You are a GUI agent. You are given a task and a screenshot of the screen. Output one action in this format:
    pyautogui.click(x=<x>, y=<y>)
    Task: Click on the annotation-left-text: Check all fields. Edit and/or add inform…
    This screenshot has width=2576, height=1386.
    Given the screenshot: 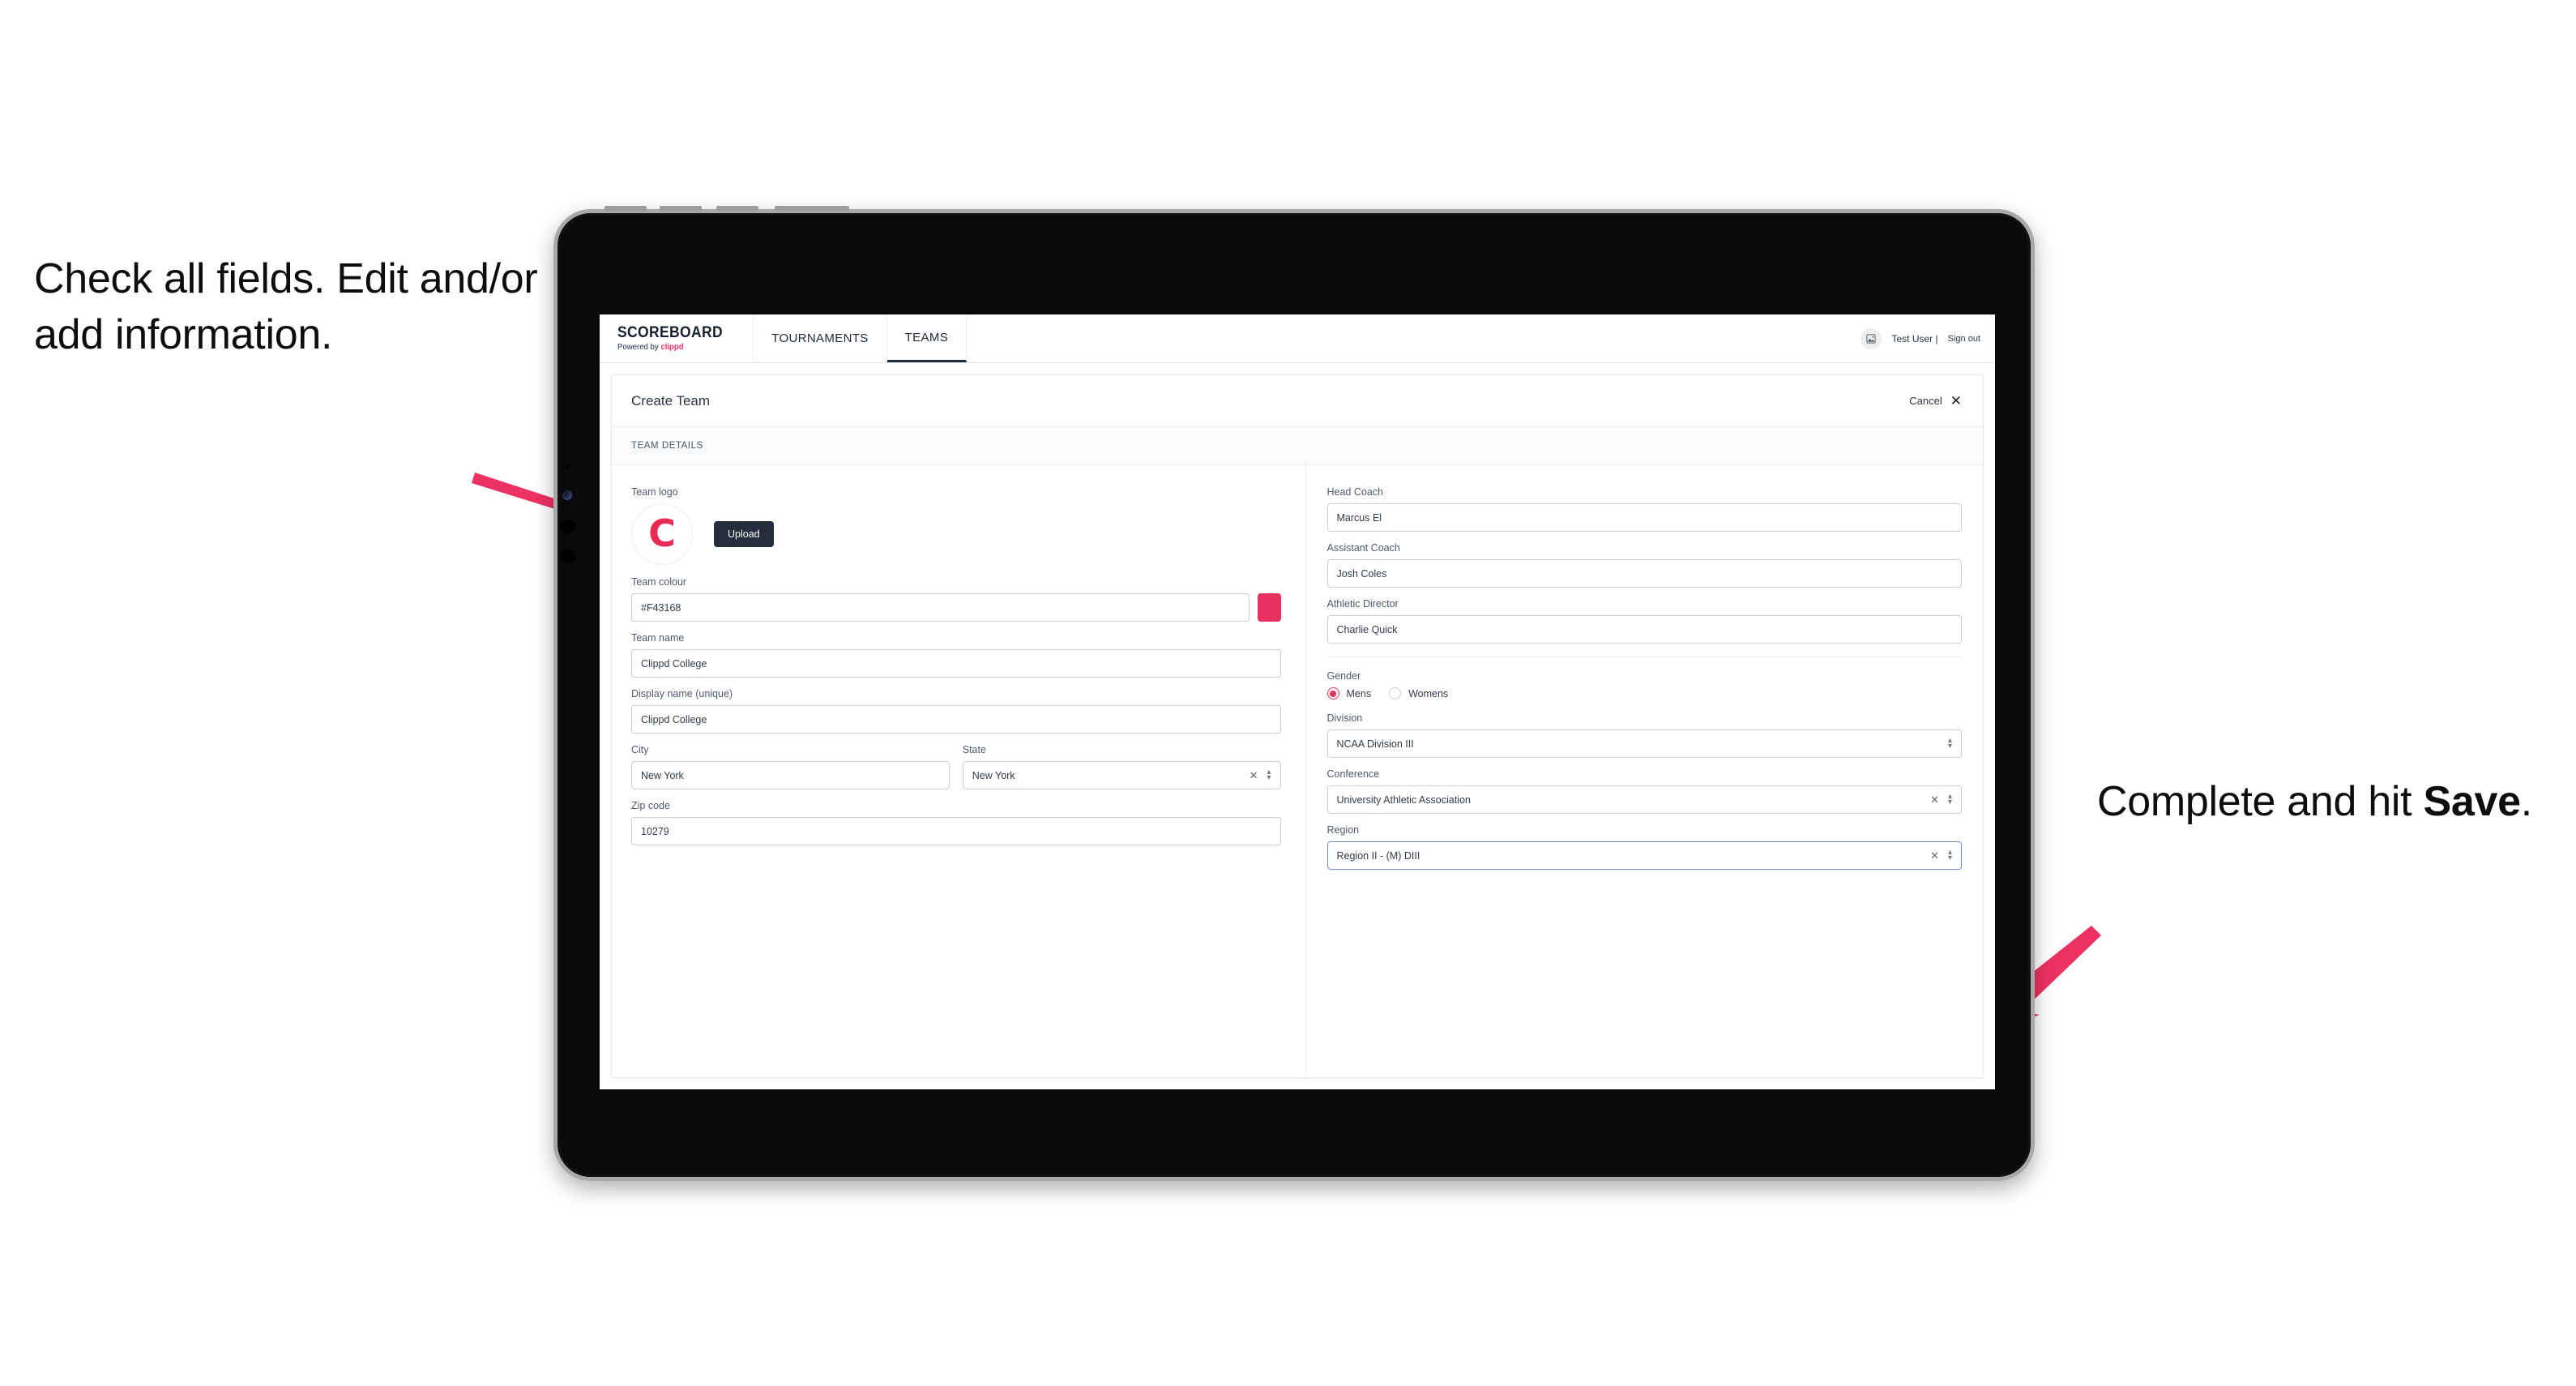 What is the action you would take?
    pyautogui.click(x=286, y=307)
    